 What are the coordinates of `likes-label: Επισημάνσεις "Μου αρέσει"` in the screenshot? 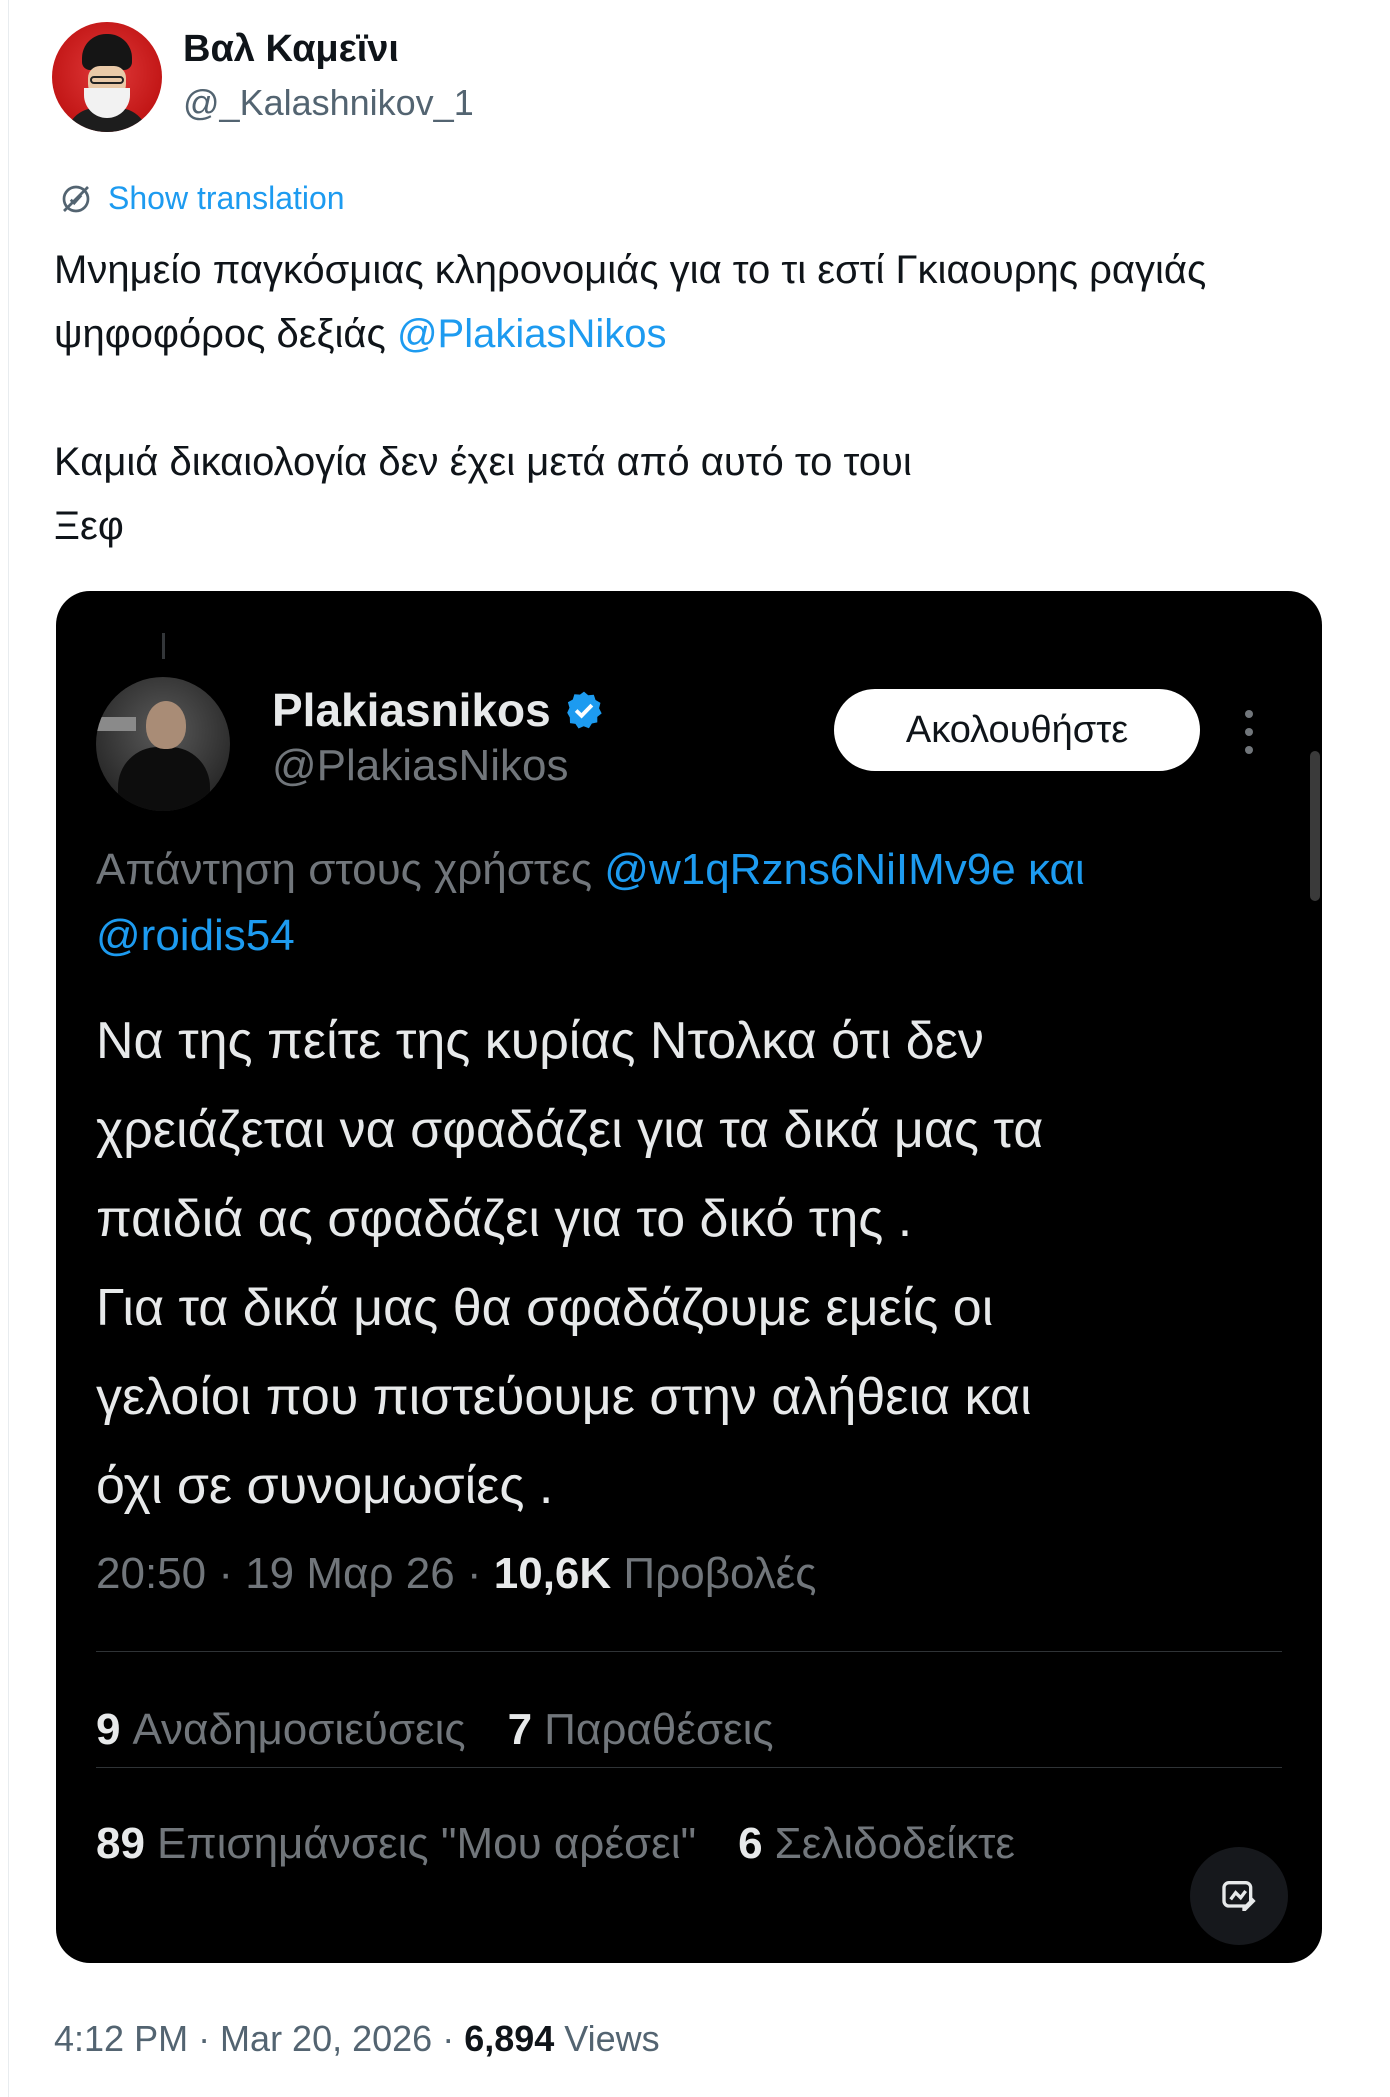 It's located at (426, 1843).